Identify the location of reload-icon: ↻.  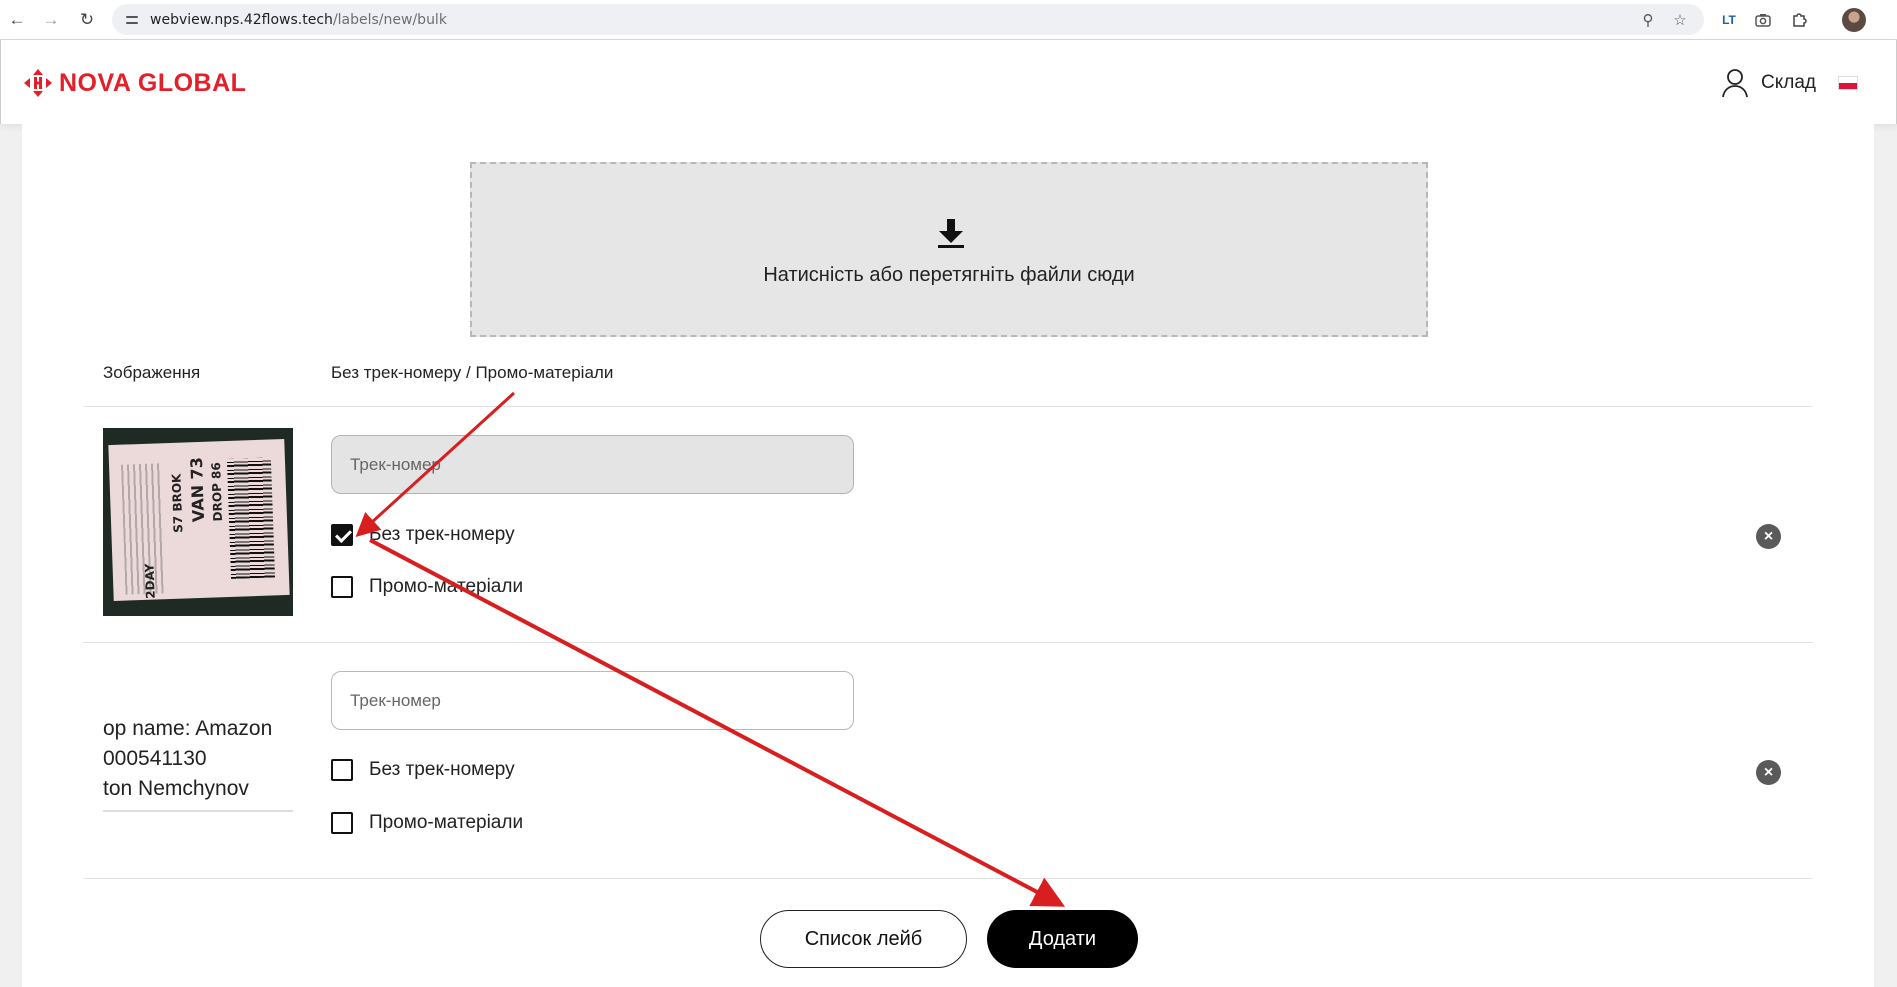
(87, 20).